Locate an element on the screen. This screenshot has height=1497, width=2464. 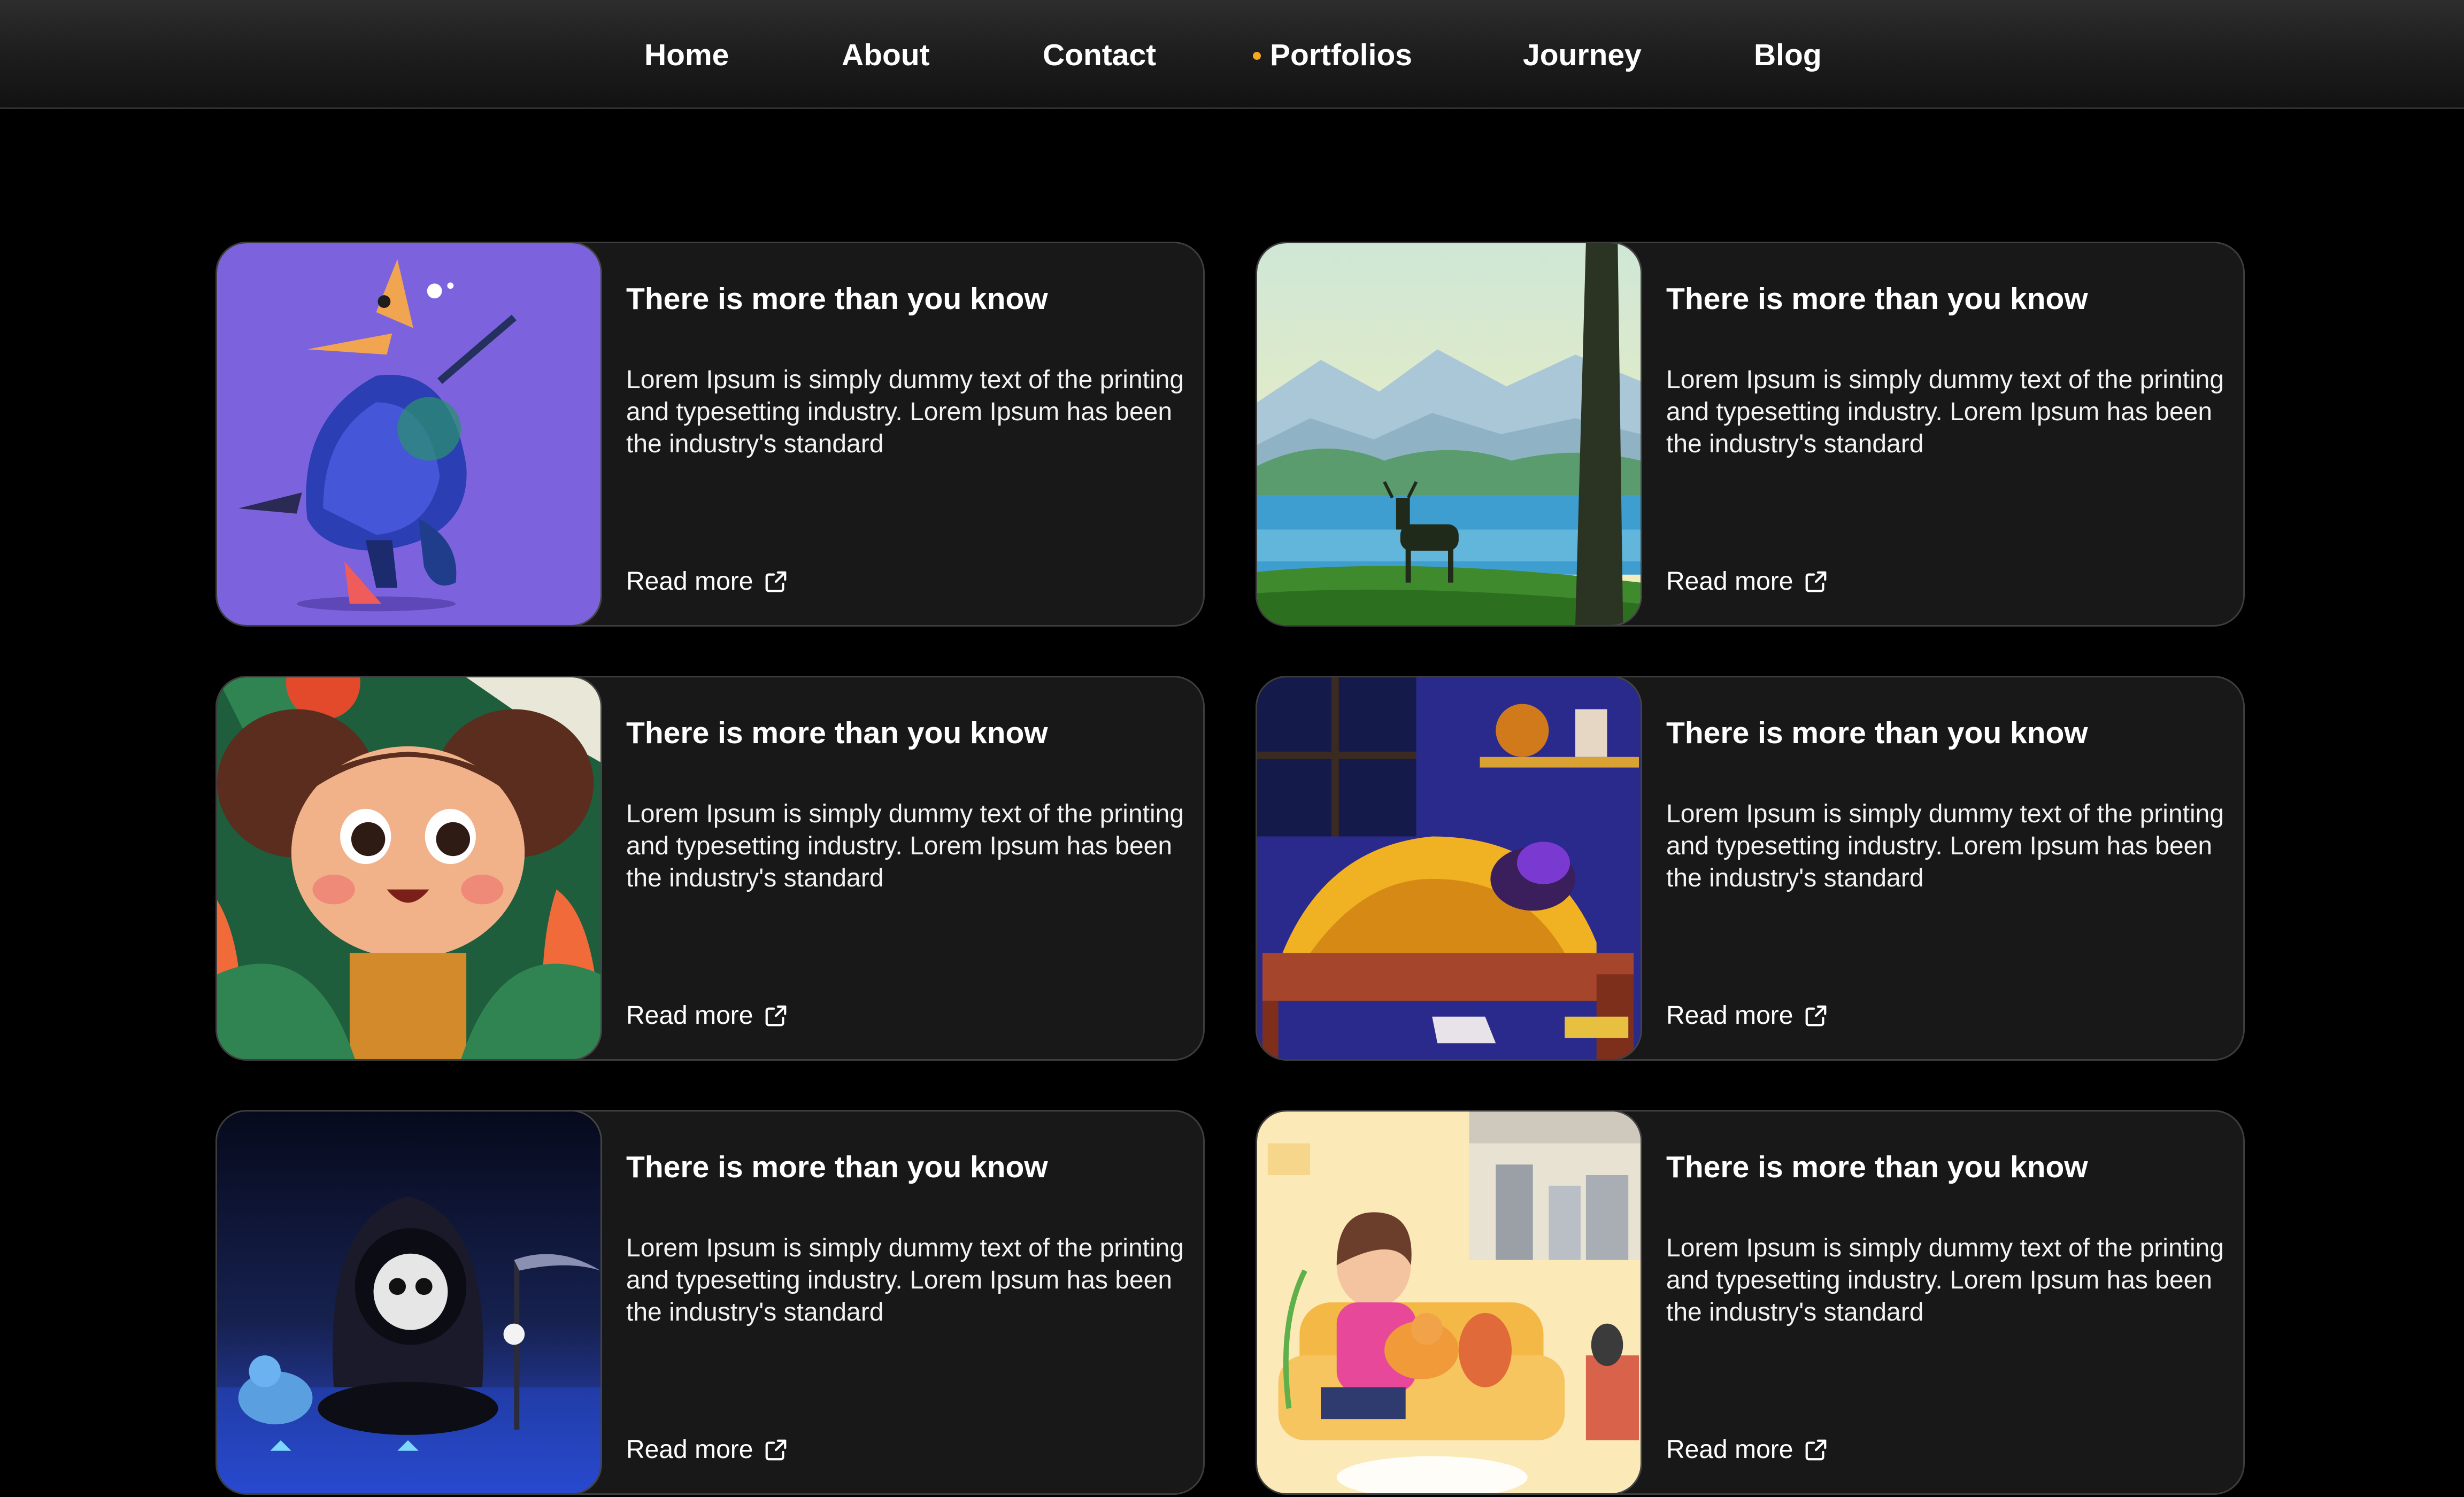
nav-portfolios-label: Portfolios is located at coordinates (1341, 55).